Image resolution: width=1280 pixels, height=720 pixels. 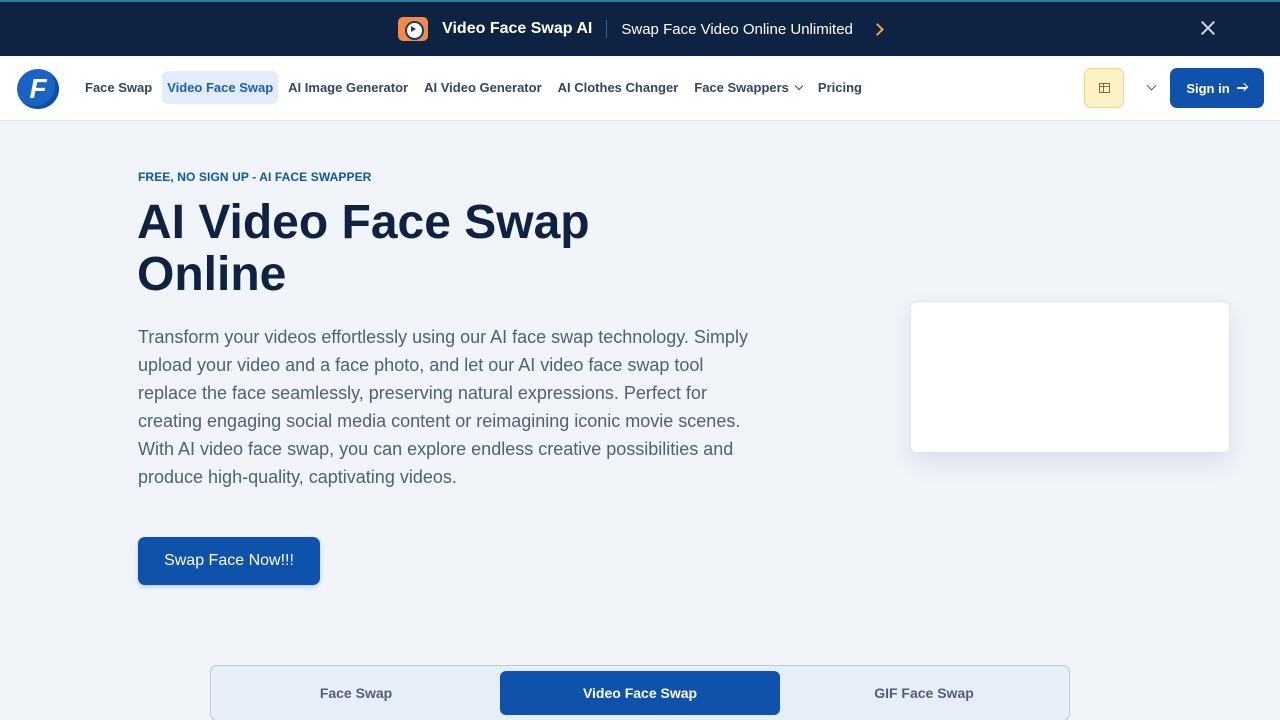 I want to click on tab-video-face-swap: Video Face Swap, so click(x=640, y=693).